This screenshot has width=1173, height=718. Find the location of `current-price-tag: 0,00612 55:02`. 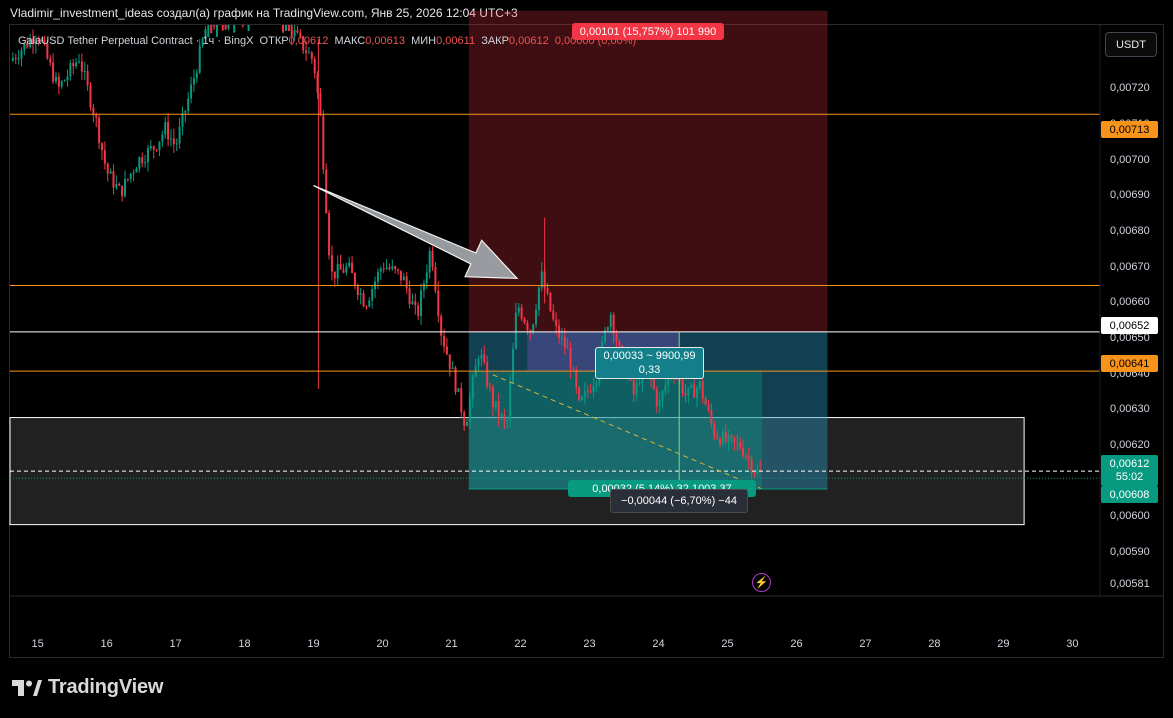

current-price-tag: 0,00612 55:02 is located at coordinates (1129, 470).